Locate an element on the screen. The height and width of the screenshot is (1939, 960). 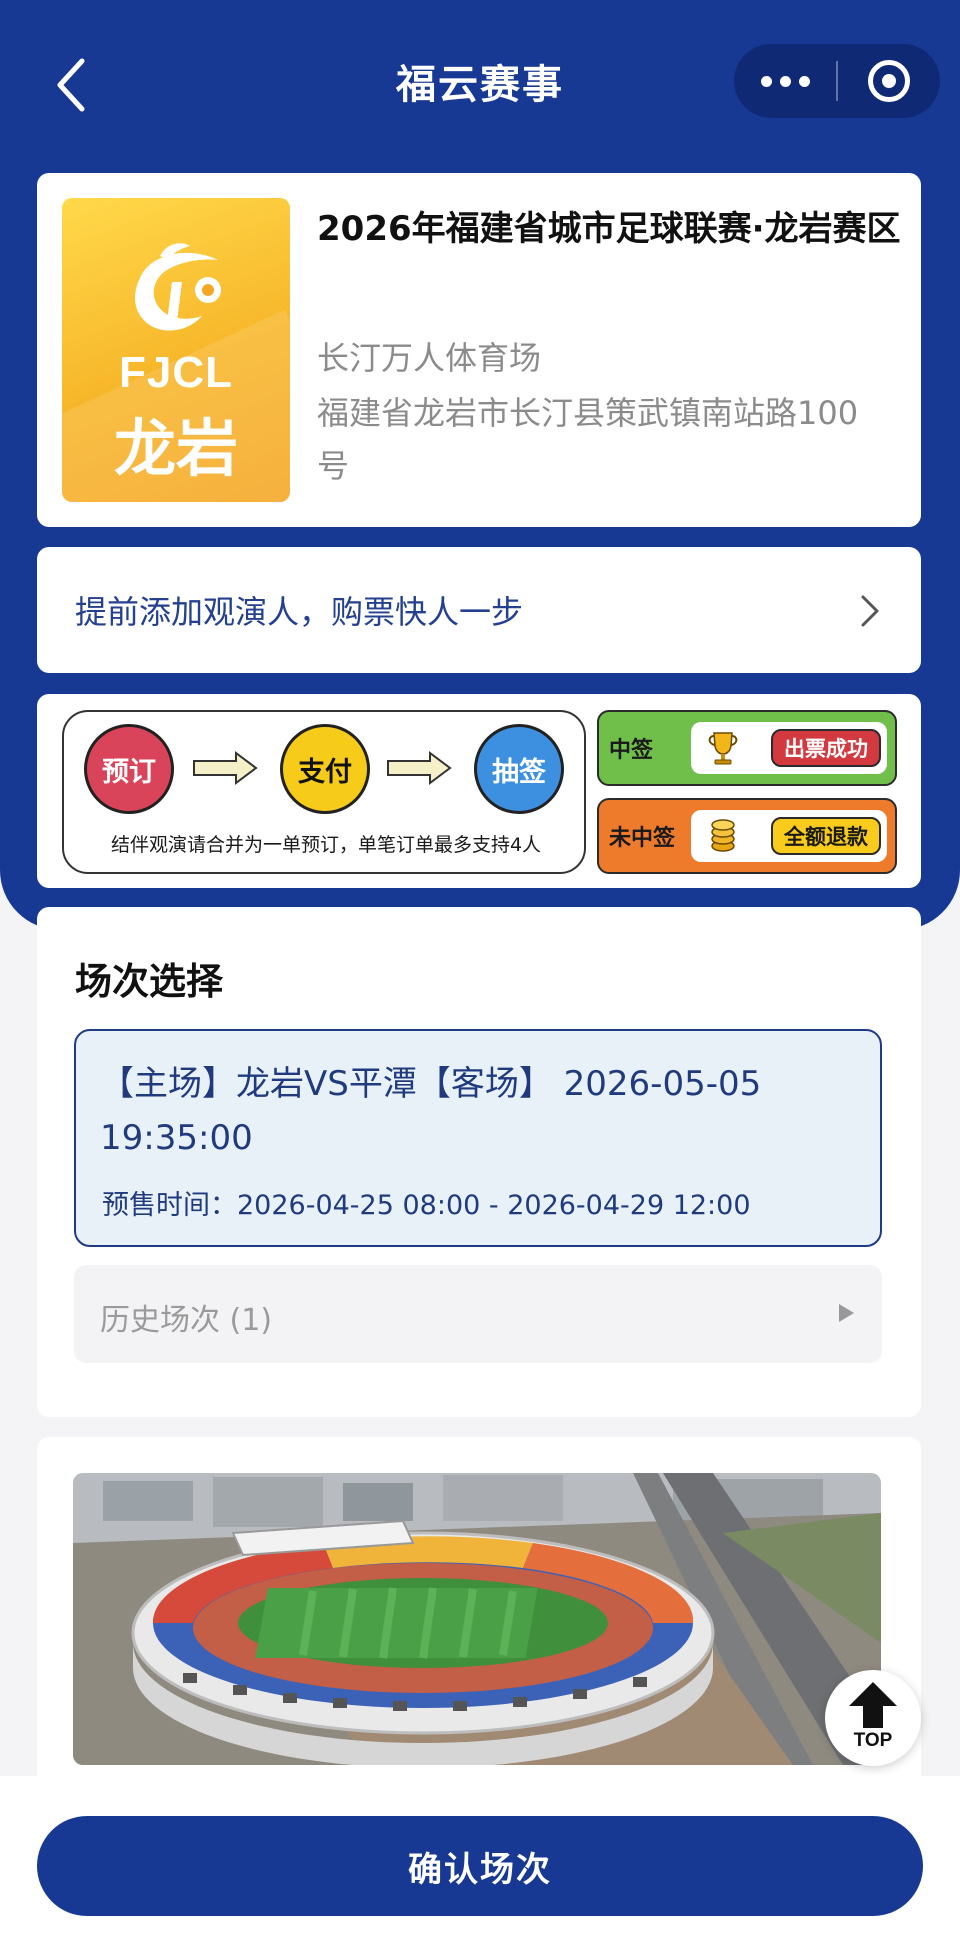
target-icon is located at coordinates (889, 81).